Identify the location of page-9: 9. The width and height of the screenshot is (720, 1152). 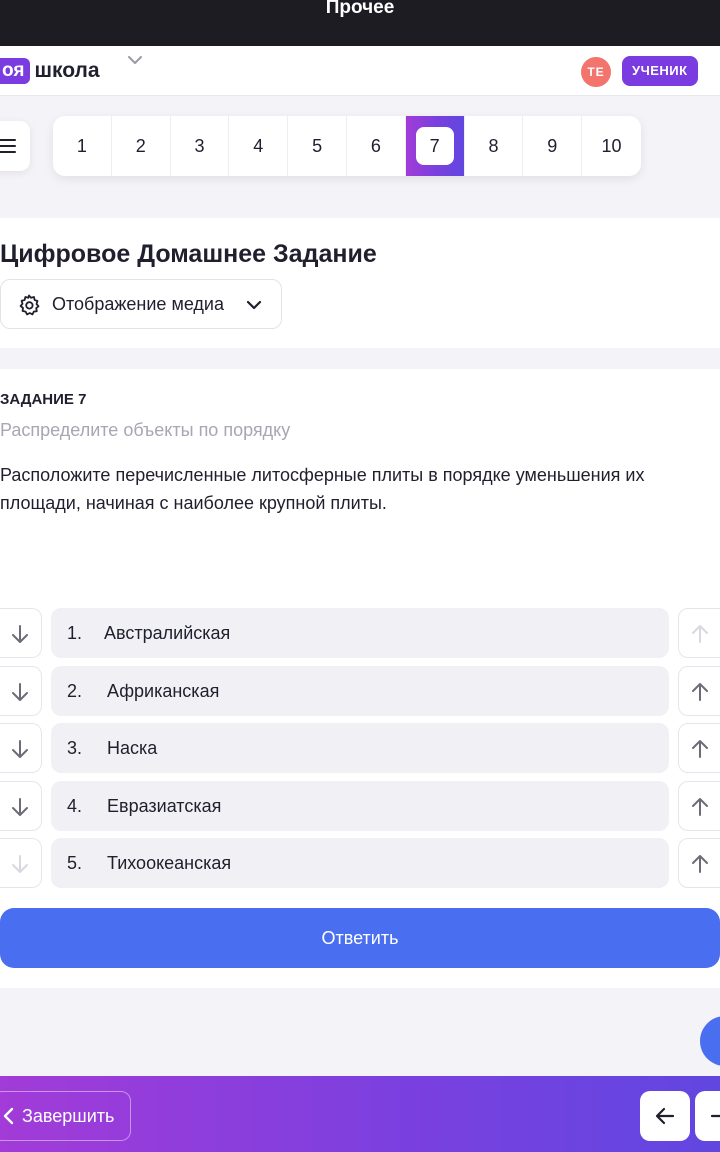
(553, 146).